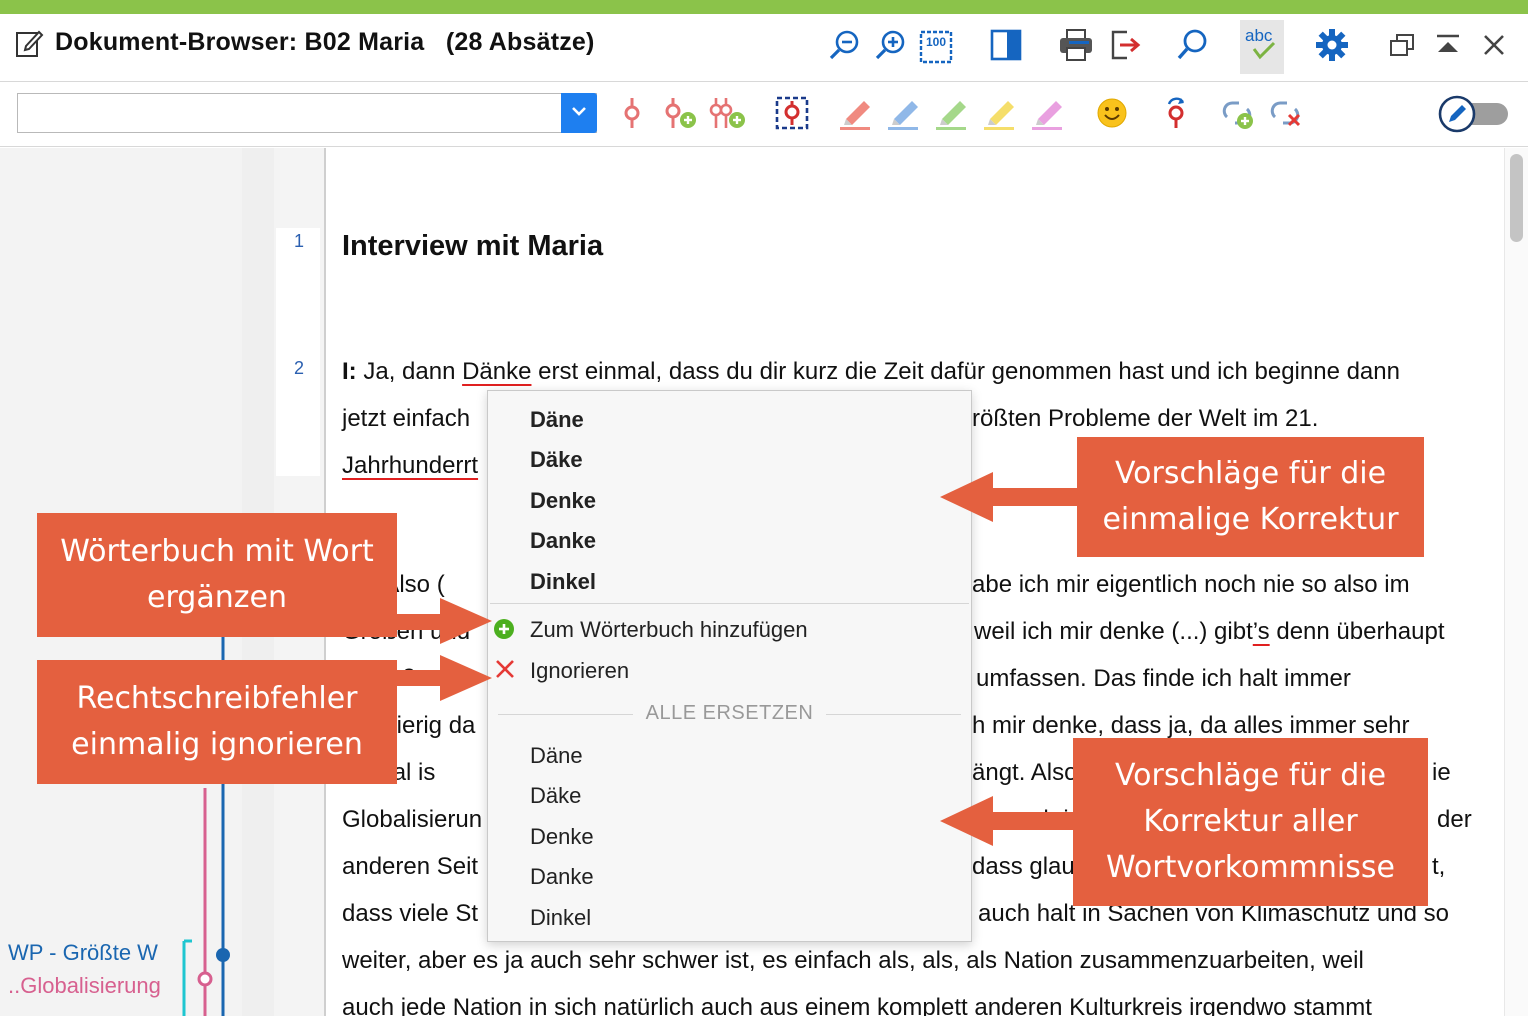 This screenshot has height=1016, width=1528. I want to click on zoom-out-button, so click(844, 47).